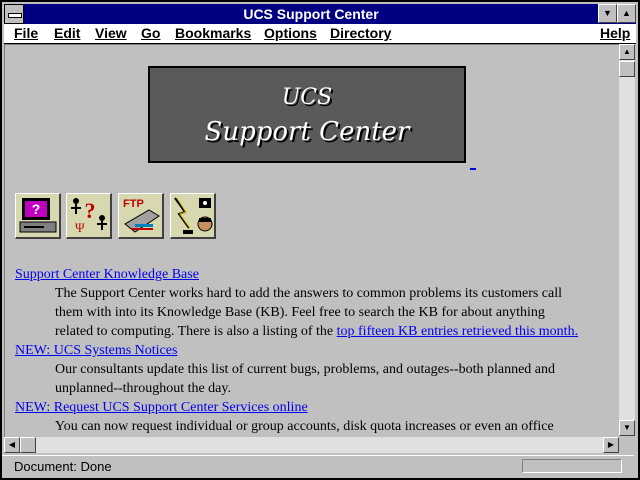  What do you see at coordinates (28, 445) in the screenshot?
I see `horizontal-scroll-thumb` at bounding box center [28, 445].